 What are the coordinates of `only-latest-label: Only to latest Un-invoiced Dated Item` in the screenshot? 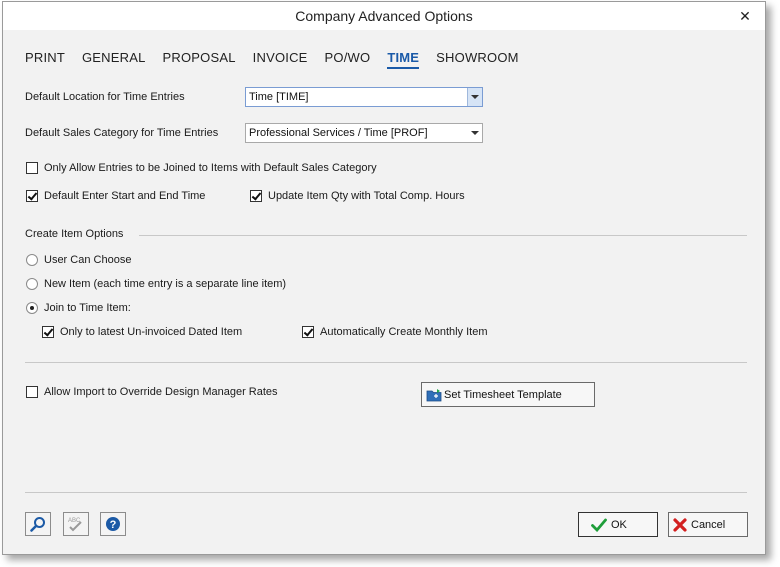 It's located at (151, 332).